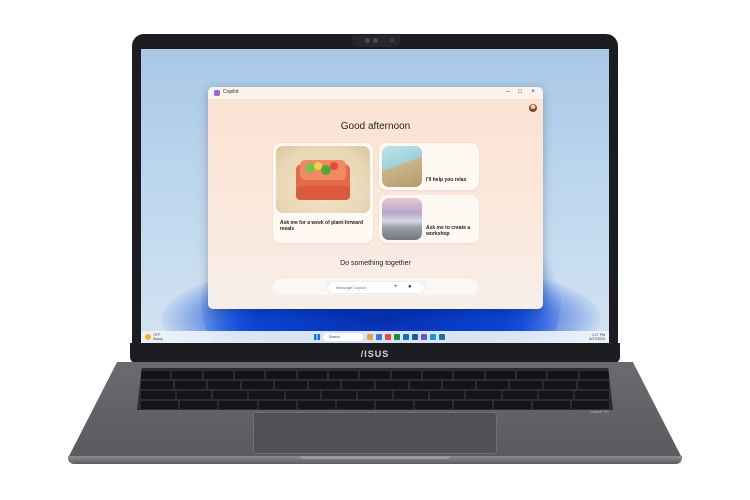 This screenshot has width=750, height=500. I want to click on suggestion-card-text: I'll help you relax, so click(446, 180).